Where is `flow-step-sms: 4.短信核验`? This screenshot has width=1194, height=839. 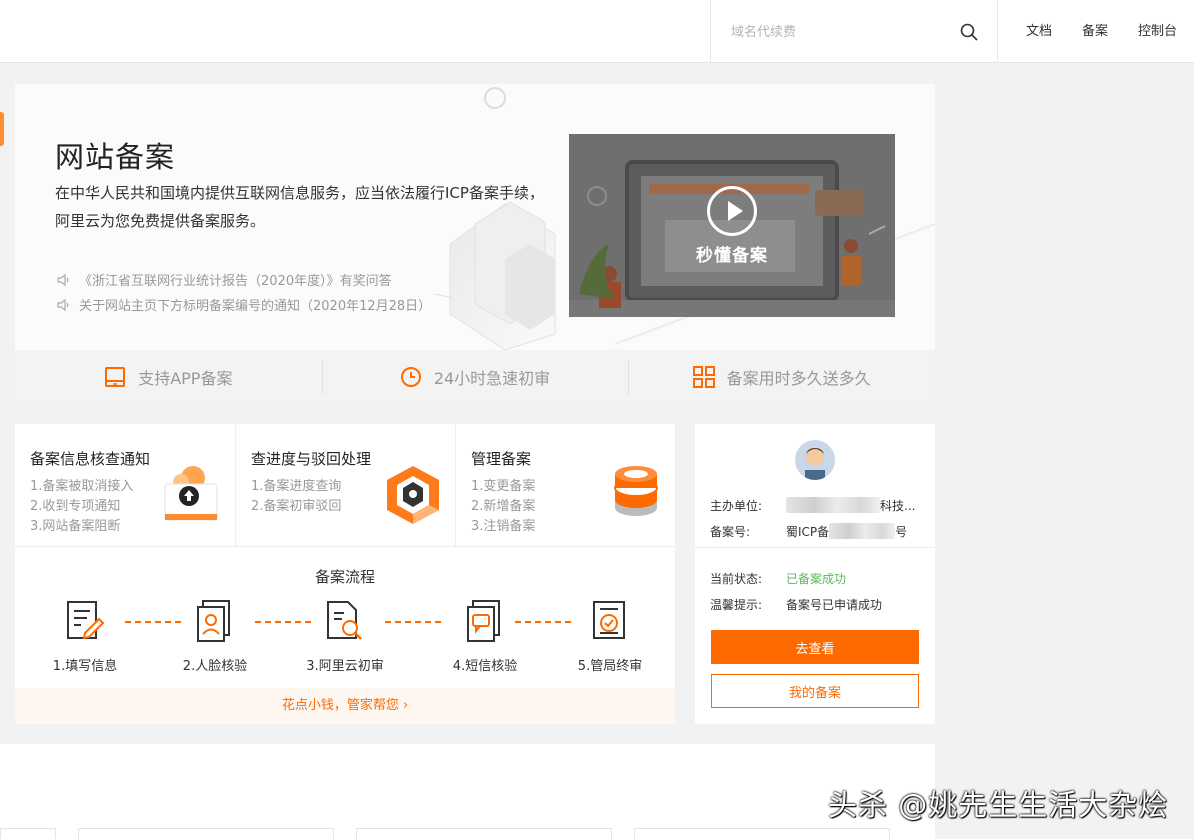 flow-step-sms: 4.短信核验 is located at coordinates (485, 636).